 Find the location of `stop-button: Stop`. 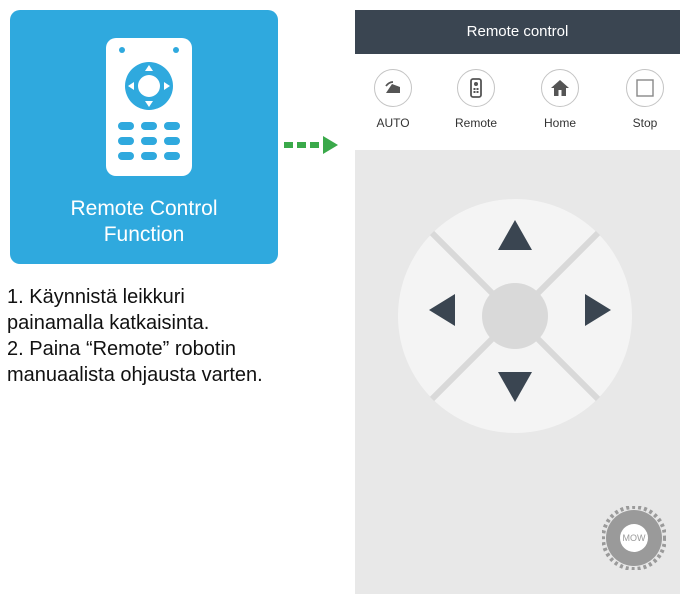

stop-button: Stop is located at coordinates (645, 102).